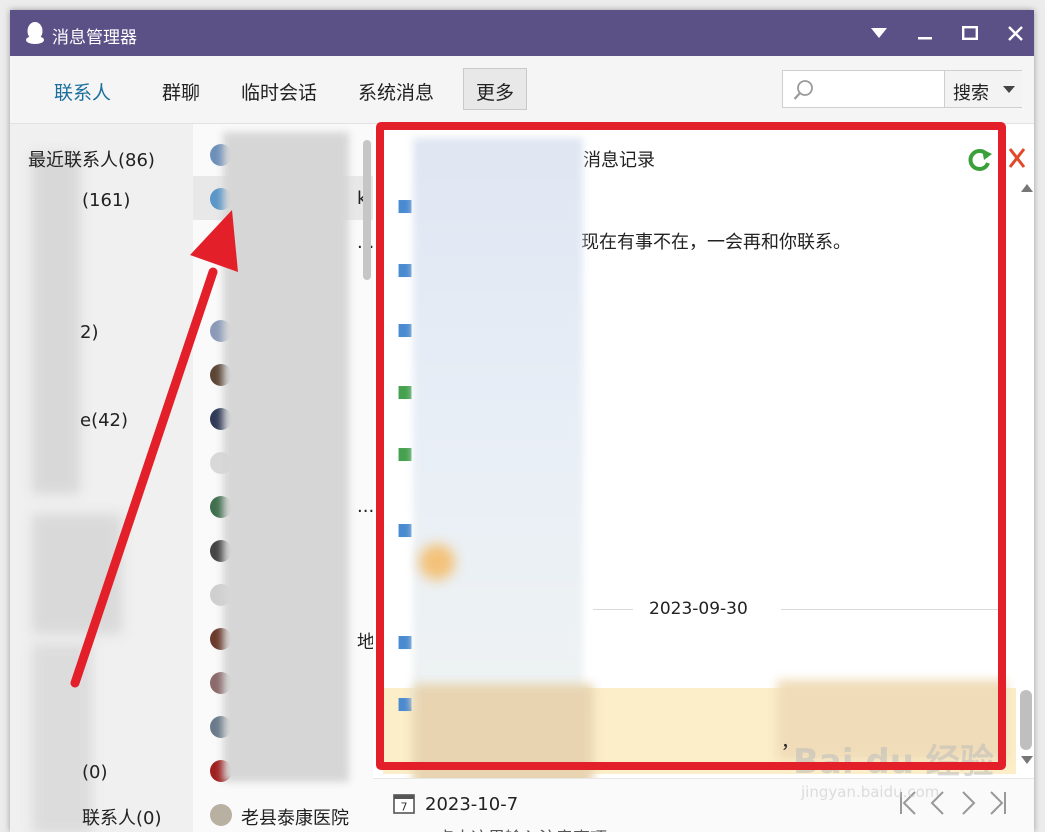  I want to click on group-item: (161), so click(106, 200).